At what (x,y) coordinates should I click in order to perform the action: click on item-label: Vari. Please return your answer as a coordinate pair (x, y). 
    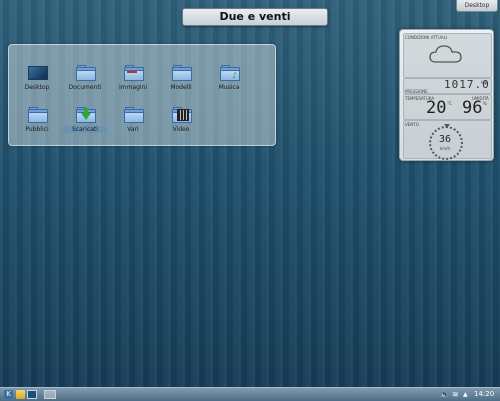
    Looking at the image, I should click on (133, 129).